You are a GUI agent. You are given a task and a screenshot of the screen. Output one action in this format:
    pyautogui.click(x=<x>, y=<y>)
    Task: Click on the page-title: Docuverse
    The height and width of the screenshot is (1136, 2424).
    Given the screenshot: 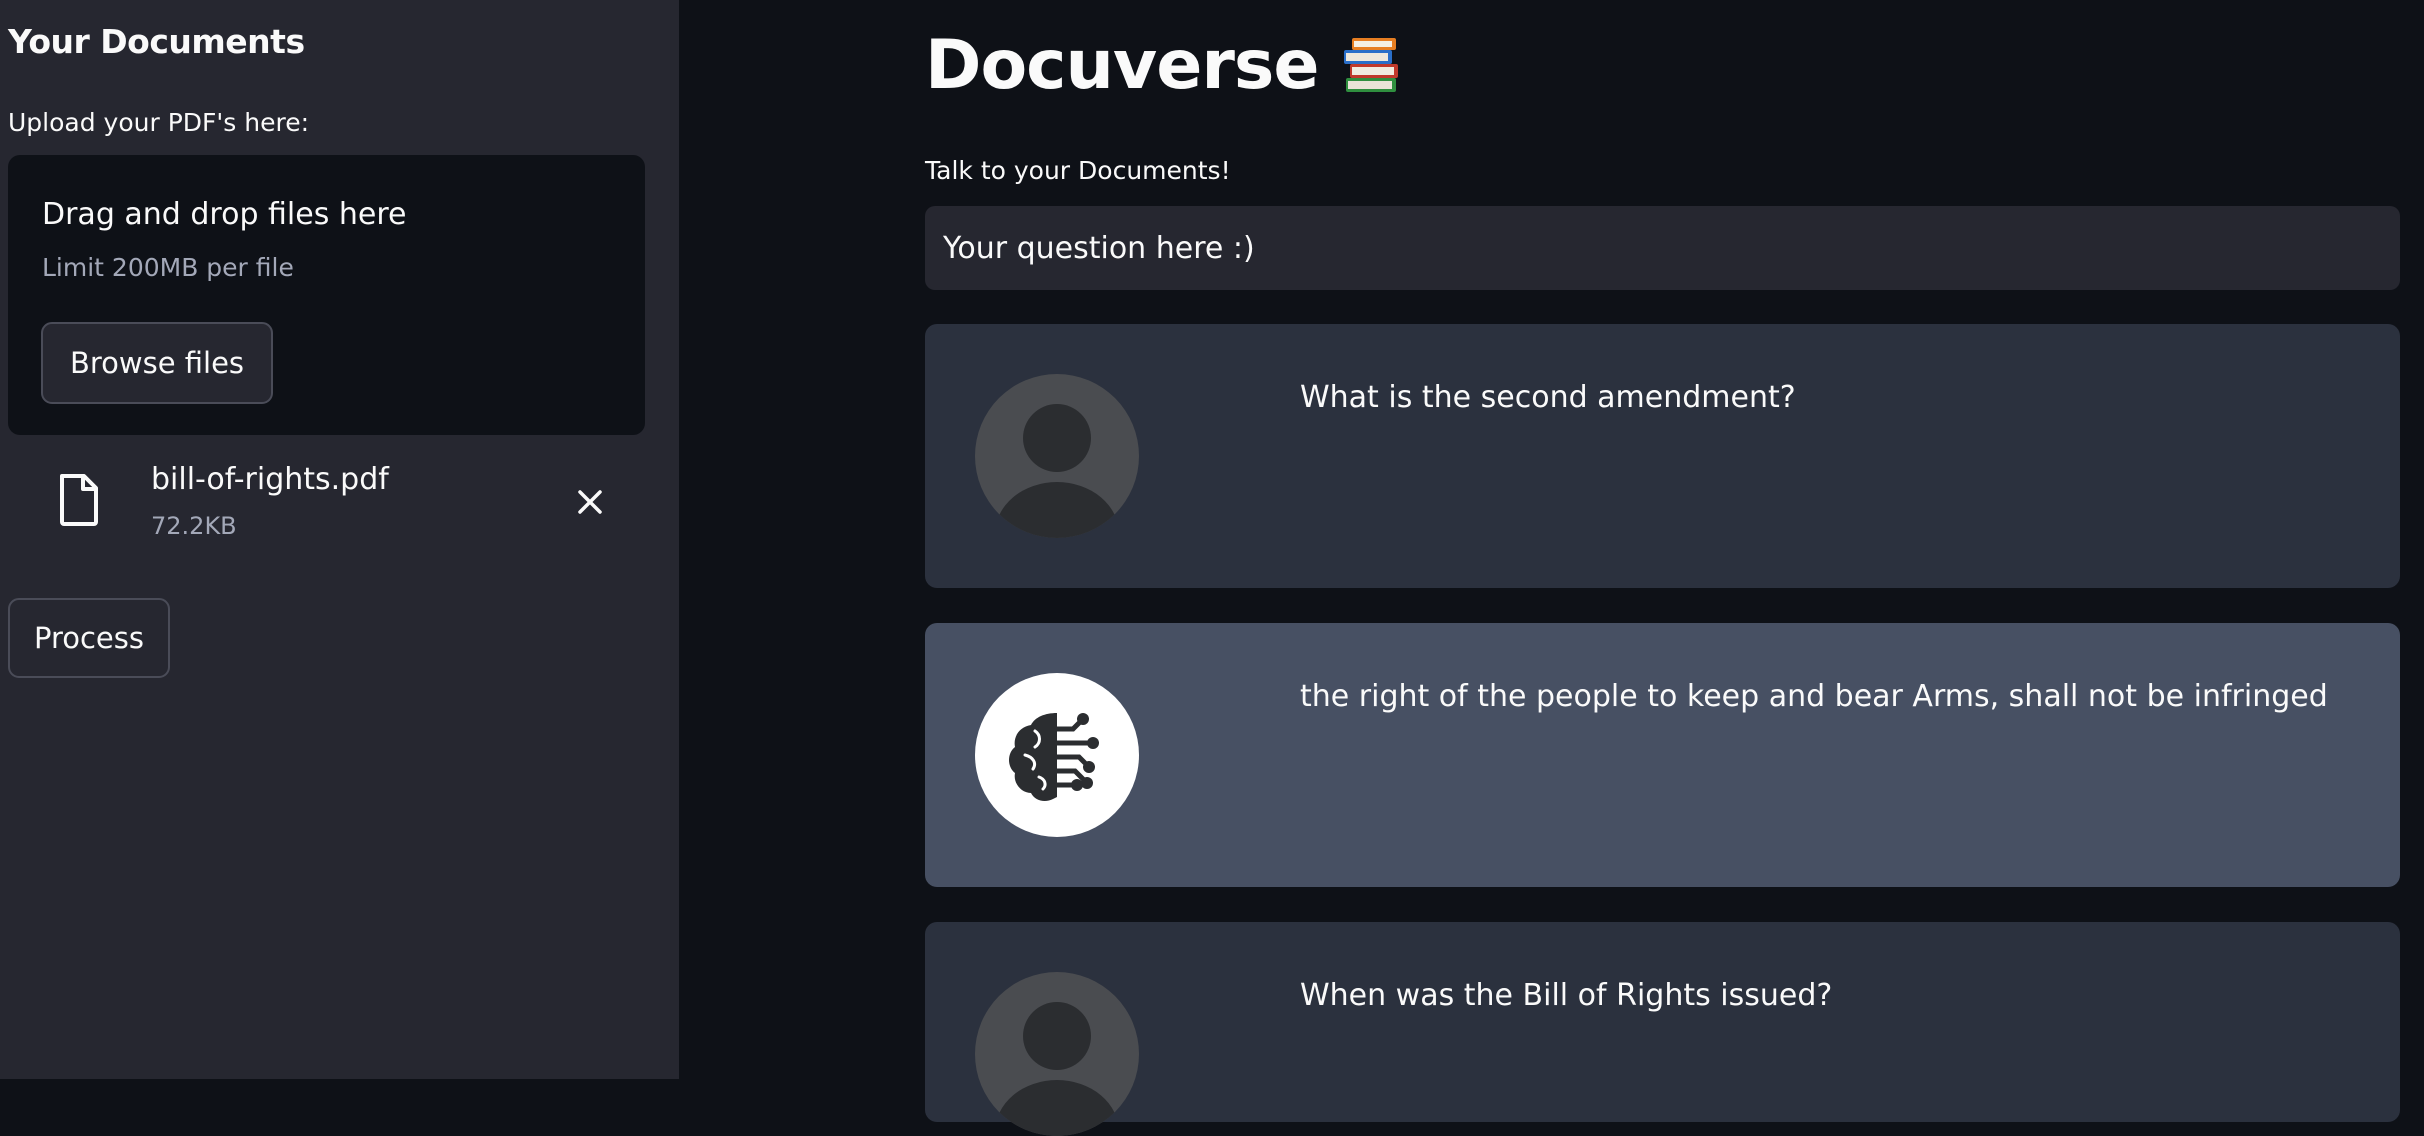 What is the action you would take?
    pyautogui.click(x=1164, y=65)
    